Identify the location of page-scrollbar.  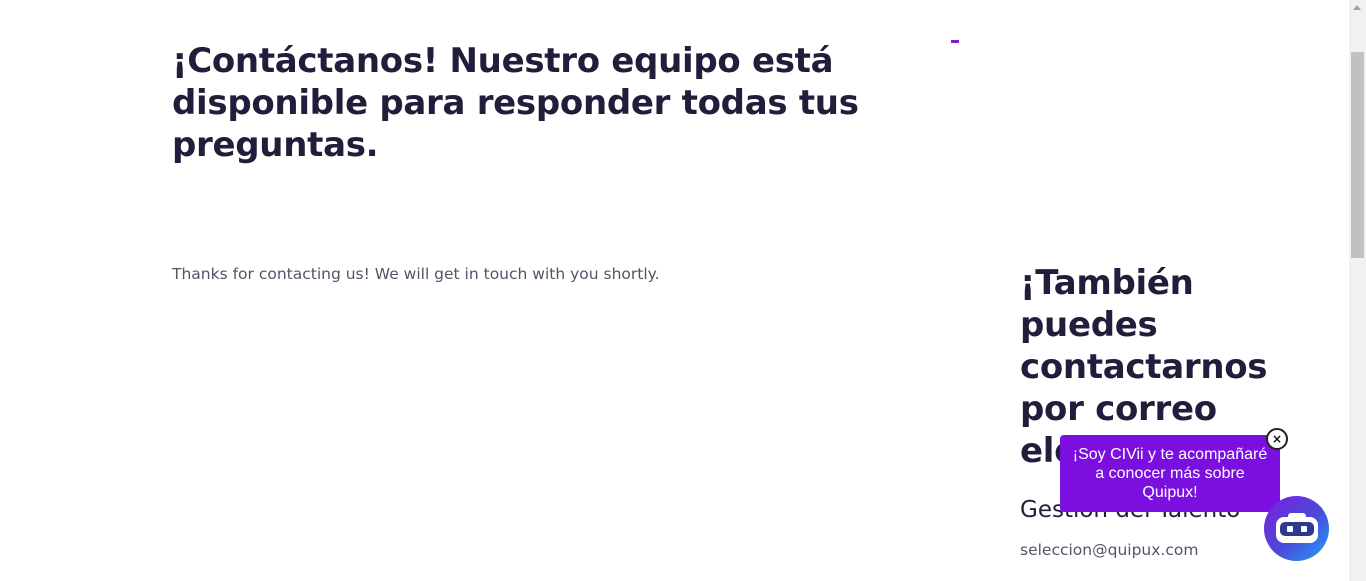
(1357, 290).